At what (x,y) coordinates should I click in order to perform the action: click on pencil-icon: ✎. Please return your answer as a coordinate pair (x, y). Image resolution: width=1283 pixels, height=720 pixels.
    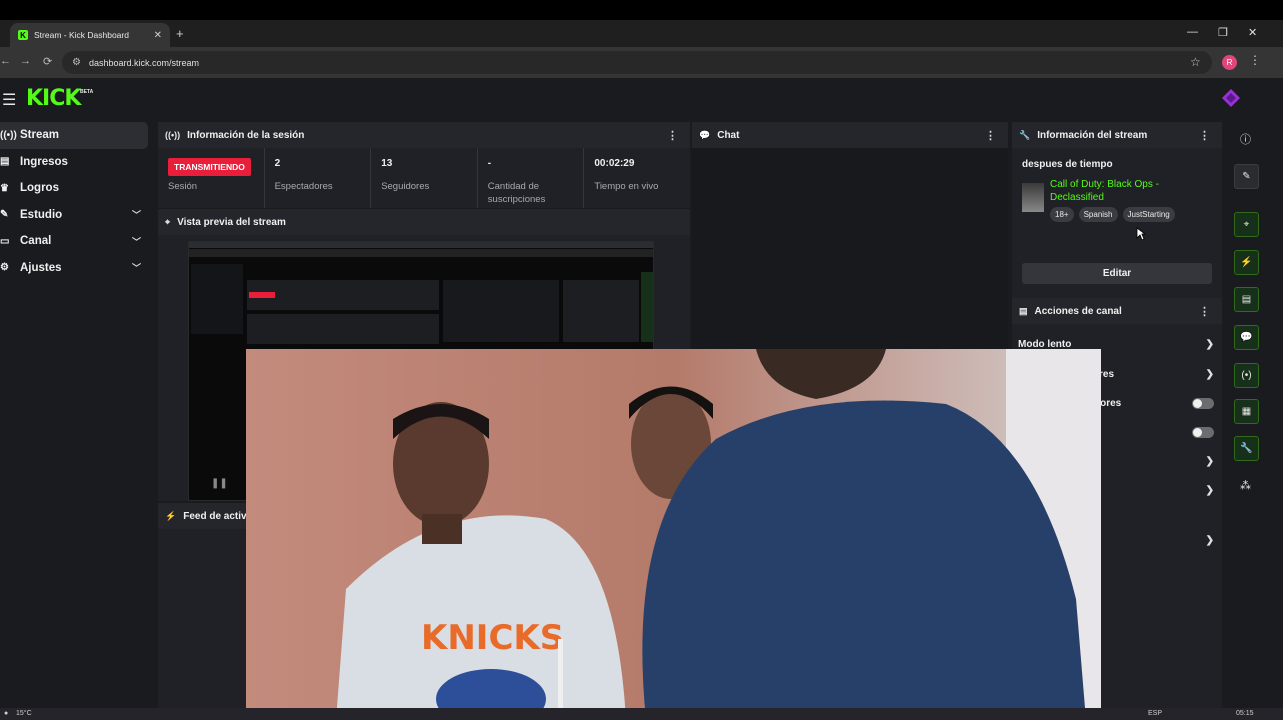
    Looking at the image, I should click on (1246, 176).